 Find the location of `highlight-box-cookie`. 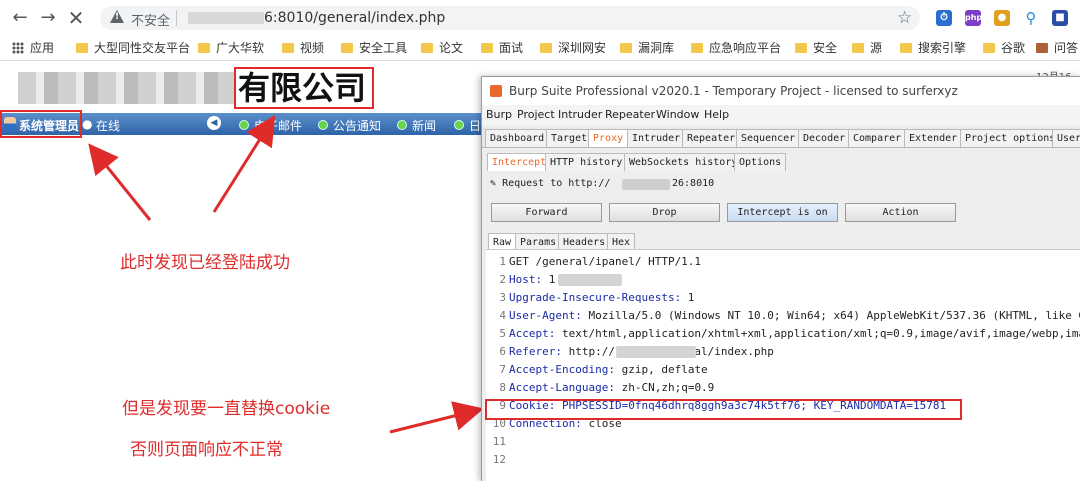

highlight-box-cookie is located at coordinates (723, 409).